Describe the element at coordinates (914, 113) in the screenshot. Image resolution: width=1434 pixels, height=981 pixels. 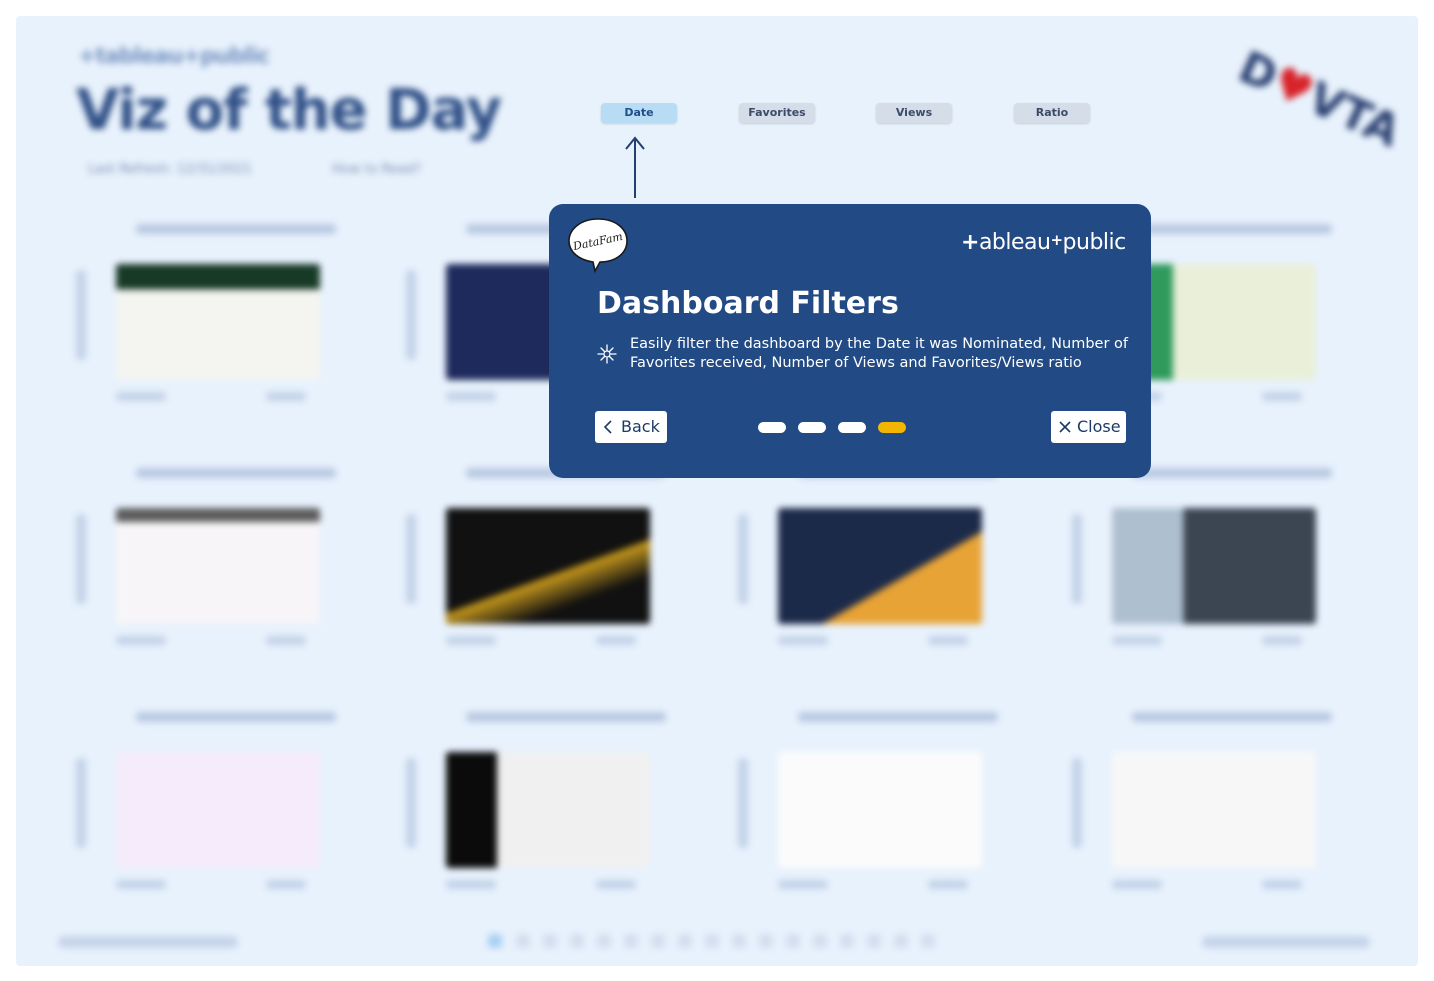
I see `filter-views-button: Views` at that location.